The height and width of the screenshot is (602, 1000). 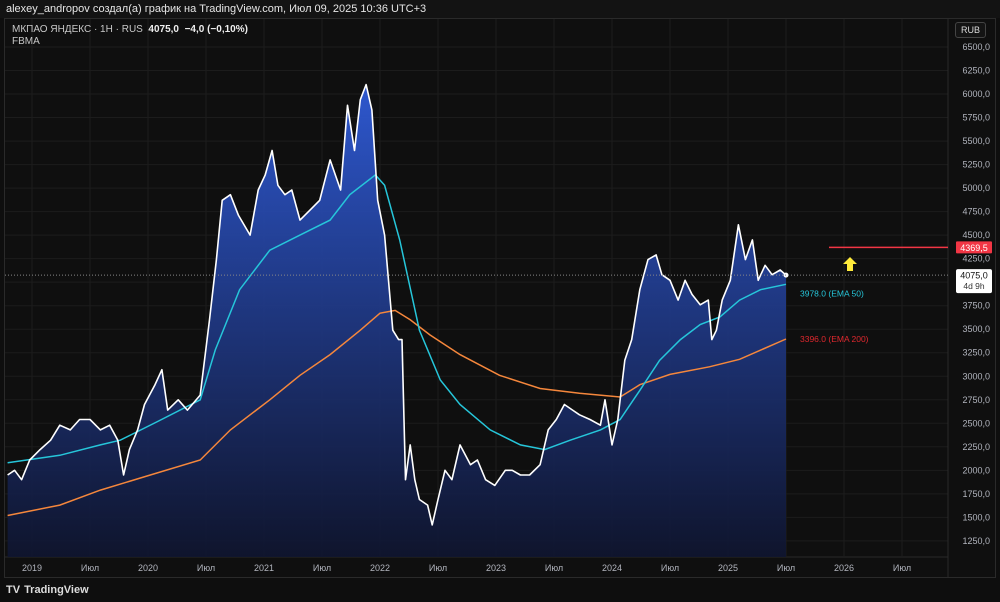 What do you see at coordinates (612, 568) in the screenshot?
I see `x-tick-label: 2024` at bounding box center [612, 568].